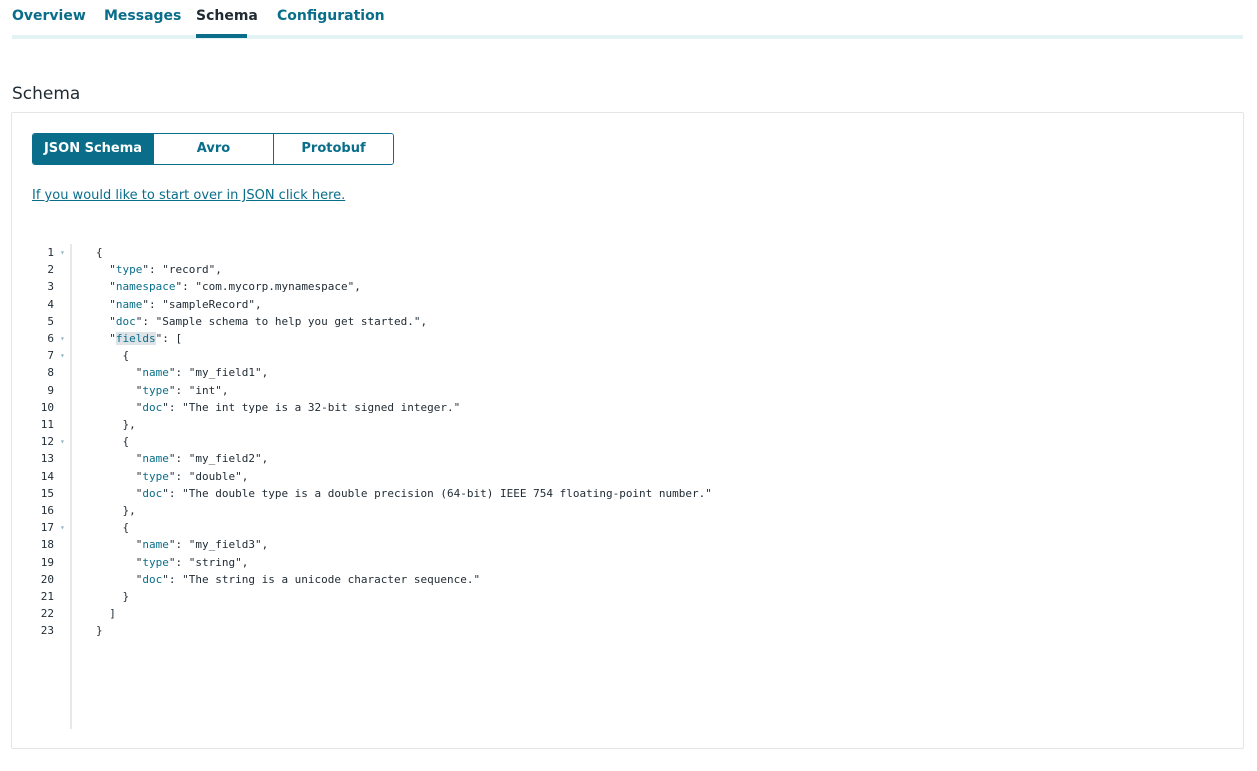  I want to click on code-text: ": "record",, so click(182, 270).